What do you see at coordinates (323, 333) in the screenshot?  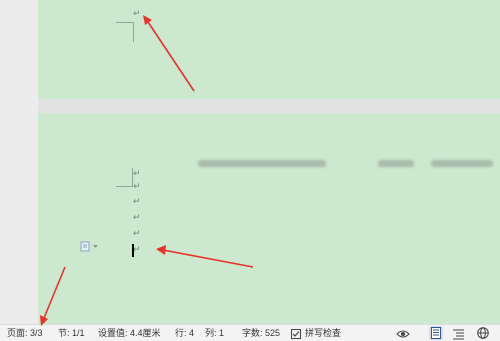 I see `spell-check-label: 拼写检查` at bounding box center [323, 333].